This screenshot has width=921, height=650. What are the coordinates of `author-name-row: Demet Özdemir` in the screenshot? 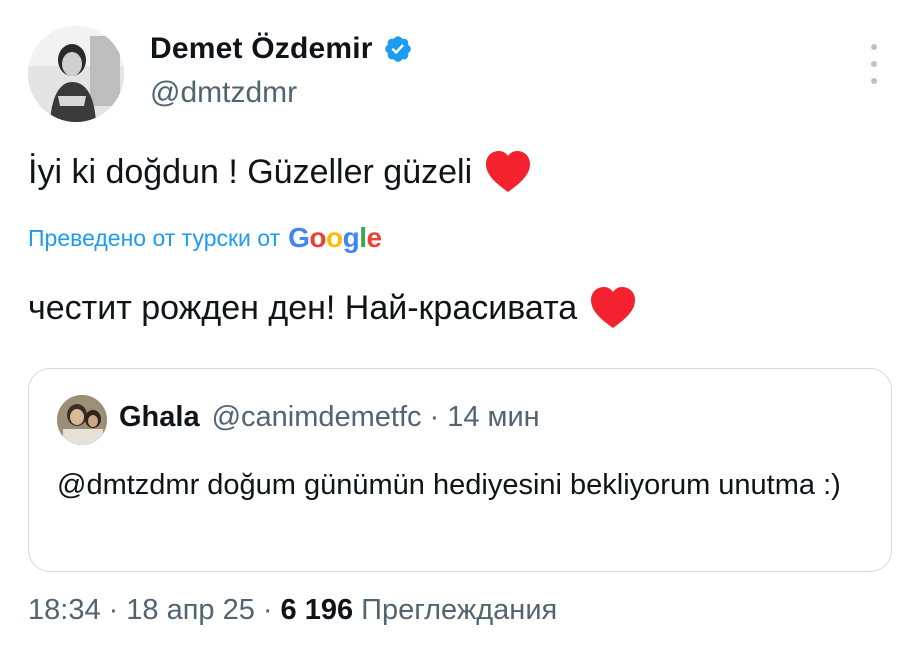 It's located at (281, 49).